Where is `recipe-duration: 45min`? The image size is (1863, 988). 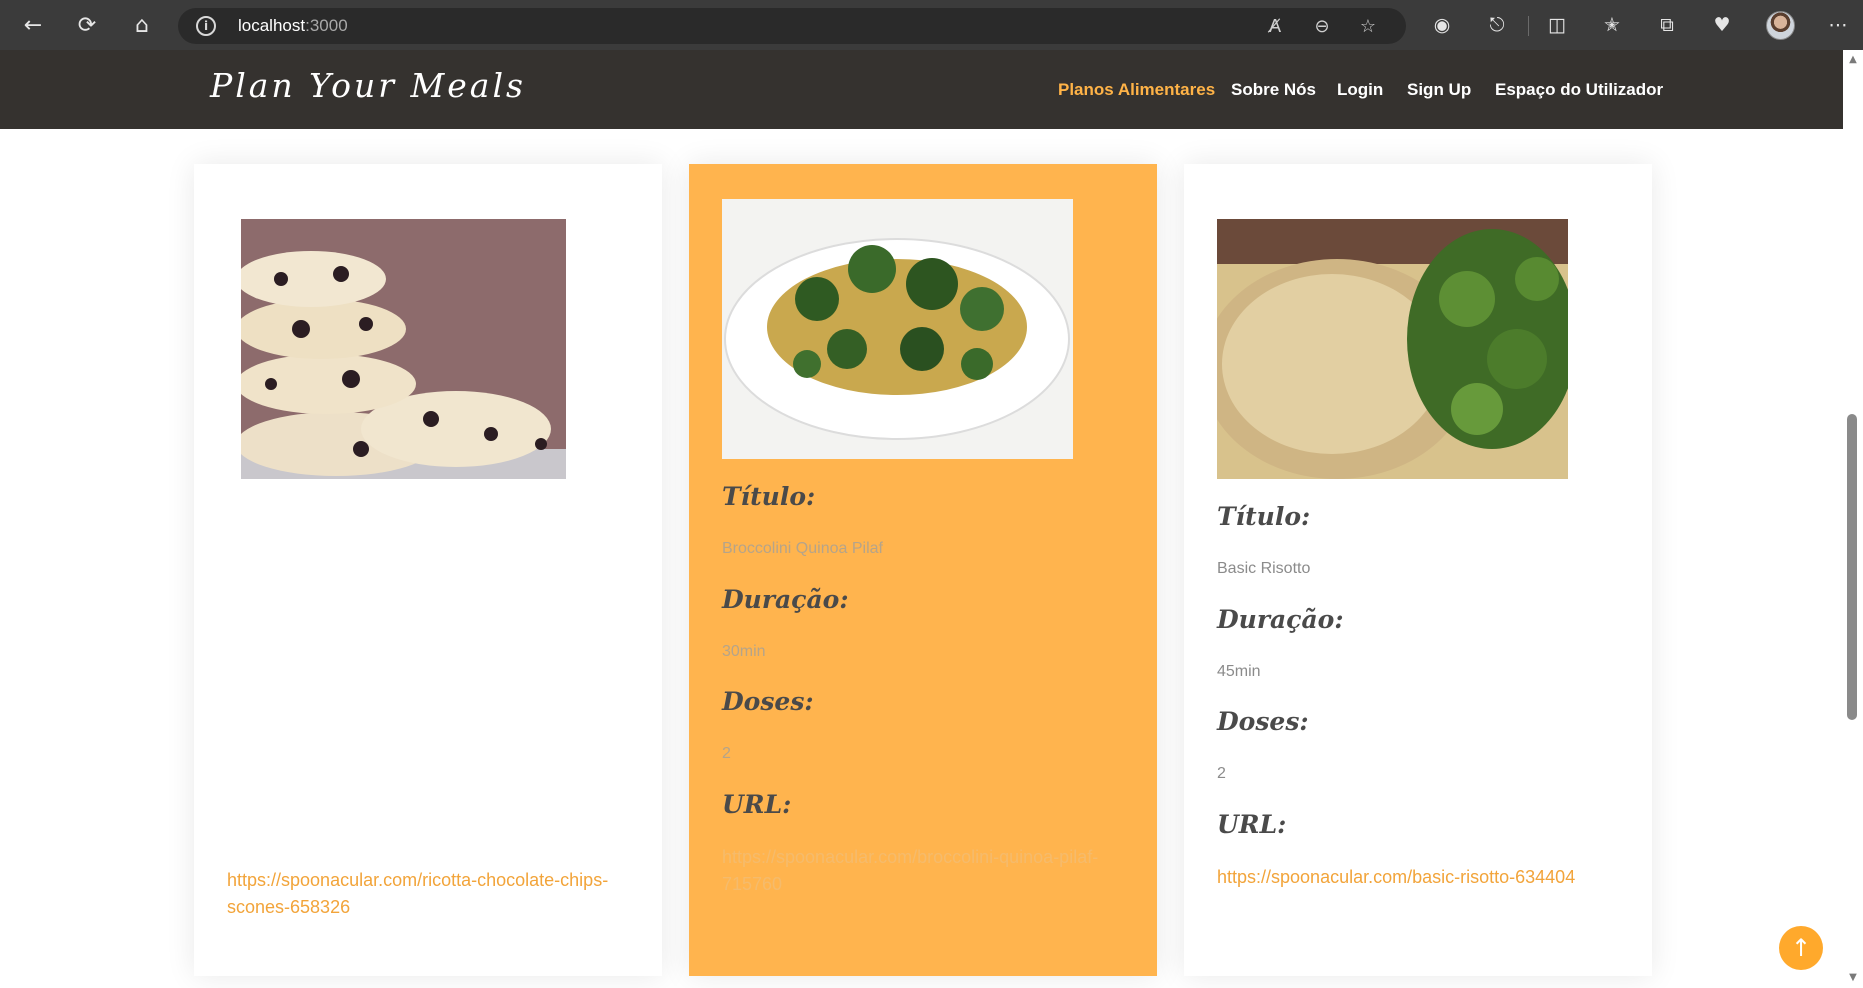 recipe-duration: 45min is located at coordinates (1239, 671).